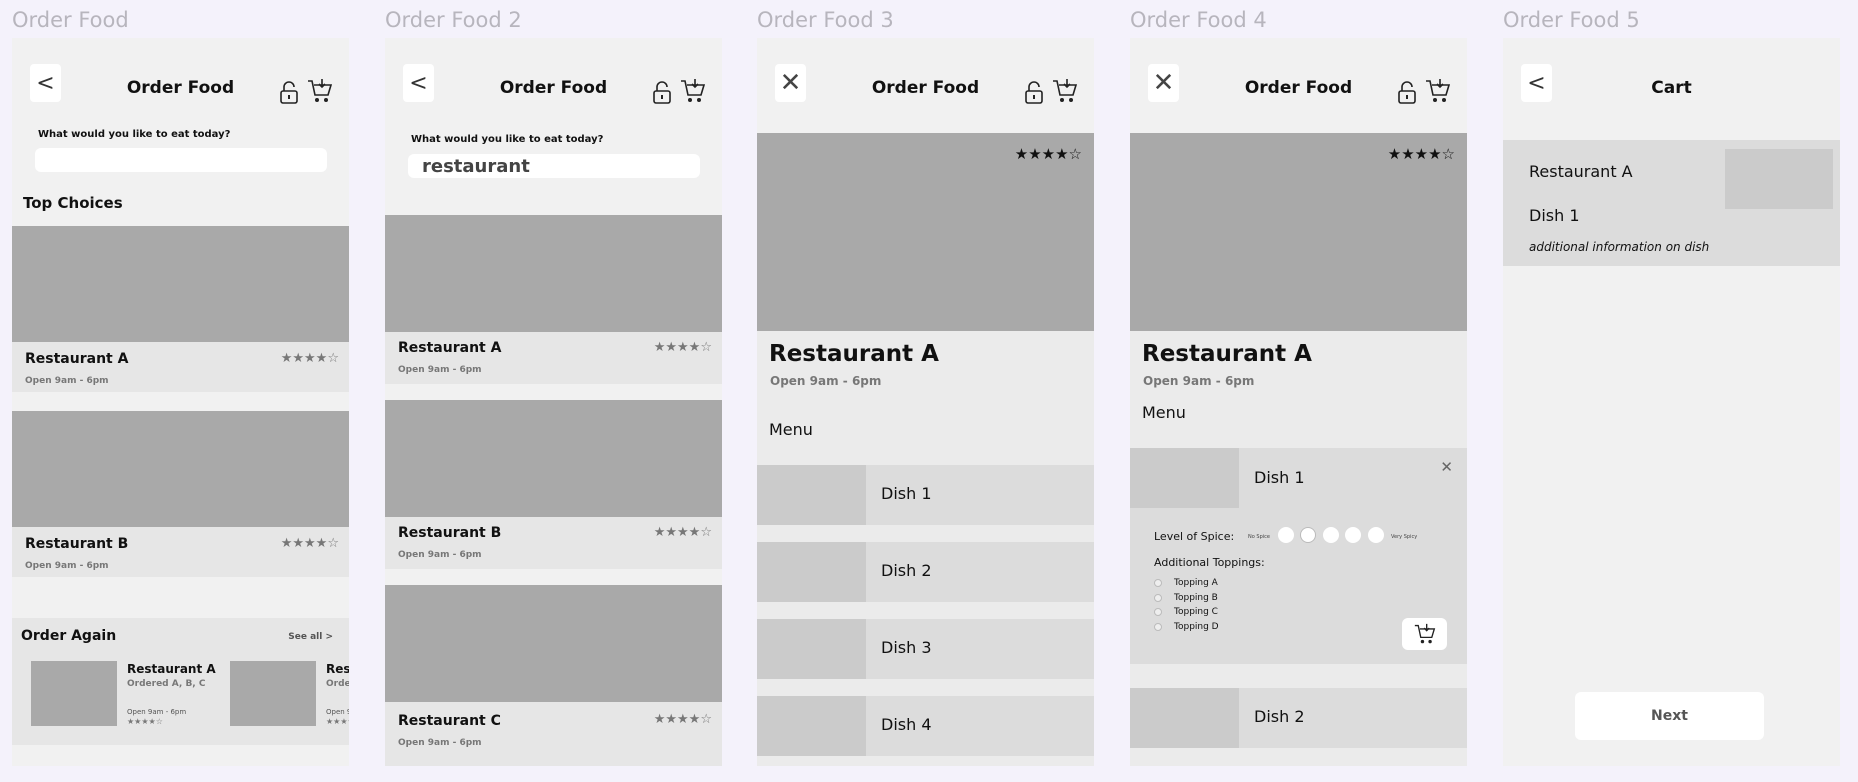 This screenshot has width=1858, height=782. I want to click on cart-dish-name: Dish 1, so click(1554, 215).